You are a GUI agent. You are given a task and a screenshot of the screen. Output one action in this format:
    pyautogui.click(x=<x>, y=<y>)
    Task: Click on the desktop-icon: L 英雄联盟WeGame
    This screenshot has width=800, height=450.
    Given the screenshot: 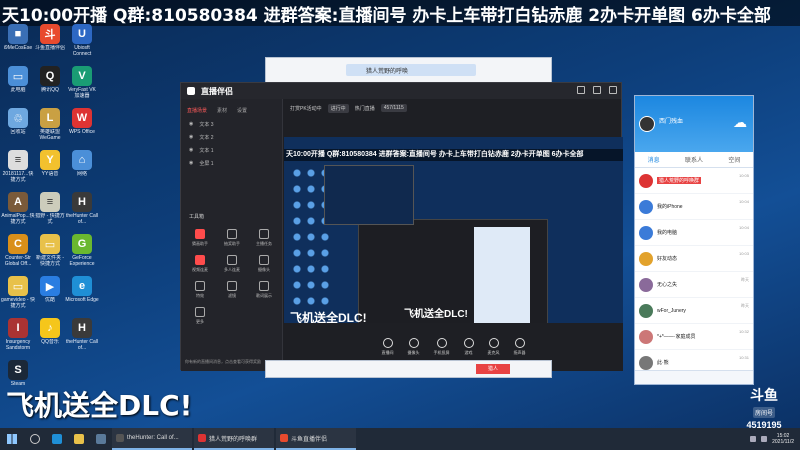 What is the action you would take?
    pyautogui.click(x=50, y=124)
    